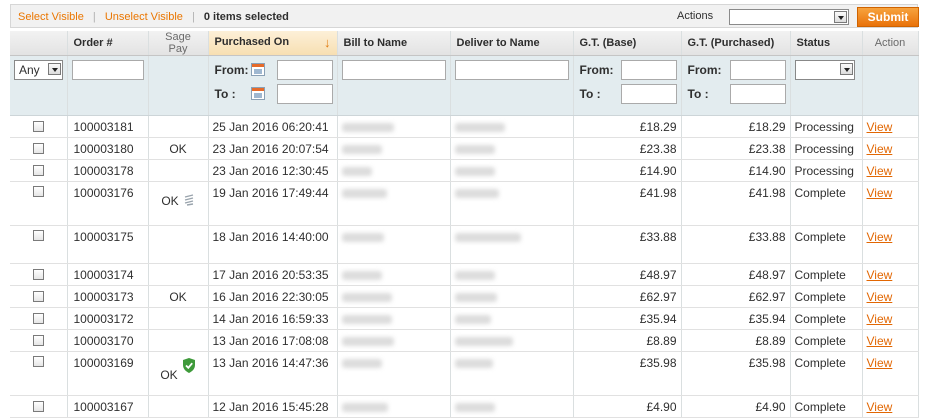 This screenshot has width=930, height=418. I want to click on order-status: Complete, so click(826, 296).